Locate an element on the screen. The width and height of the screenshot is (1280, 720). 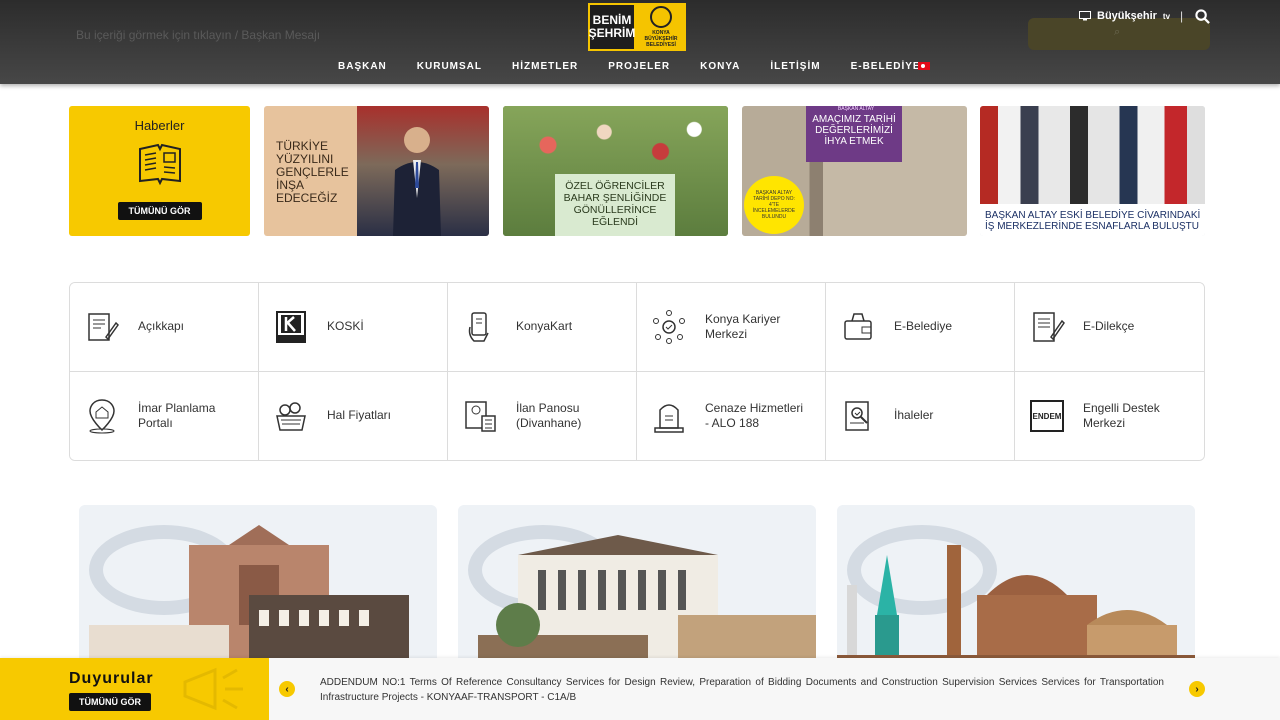
tender-document-icon is located at coordinates (857, 416).